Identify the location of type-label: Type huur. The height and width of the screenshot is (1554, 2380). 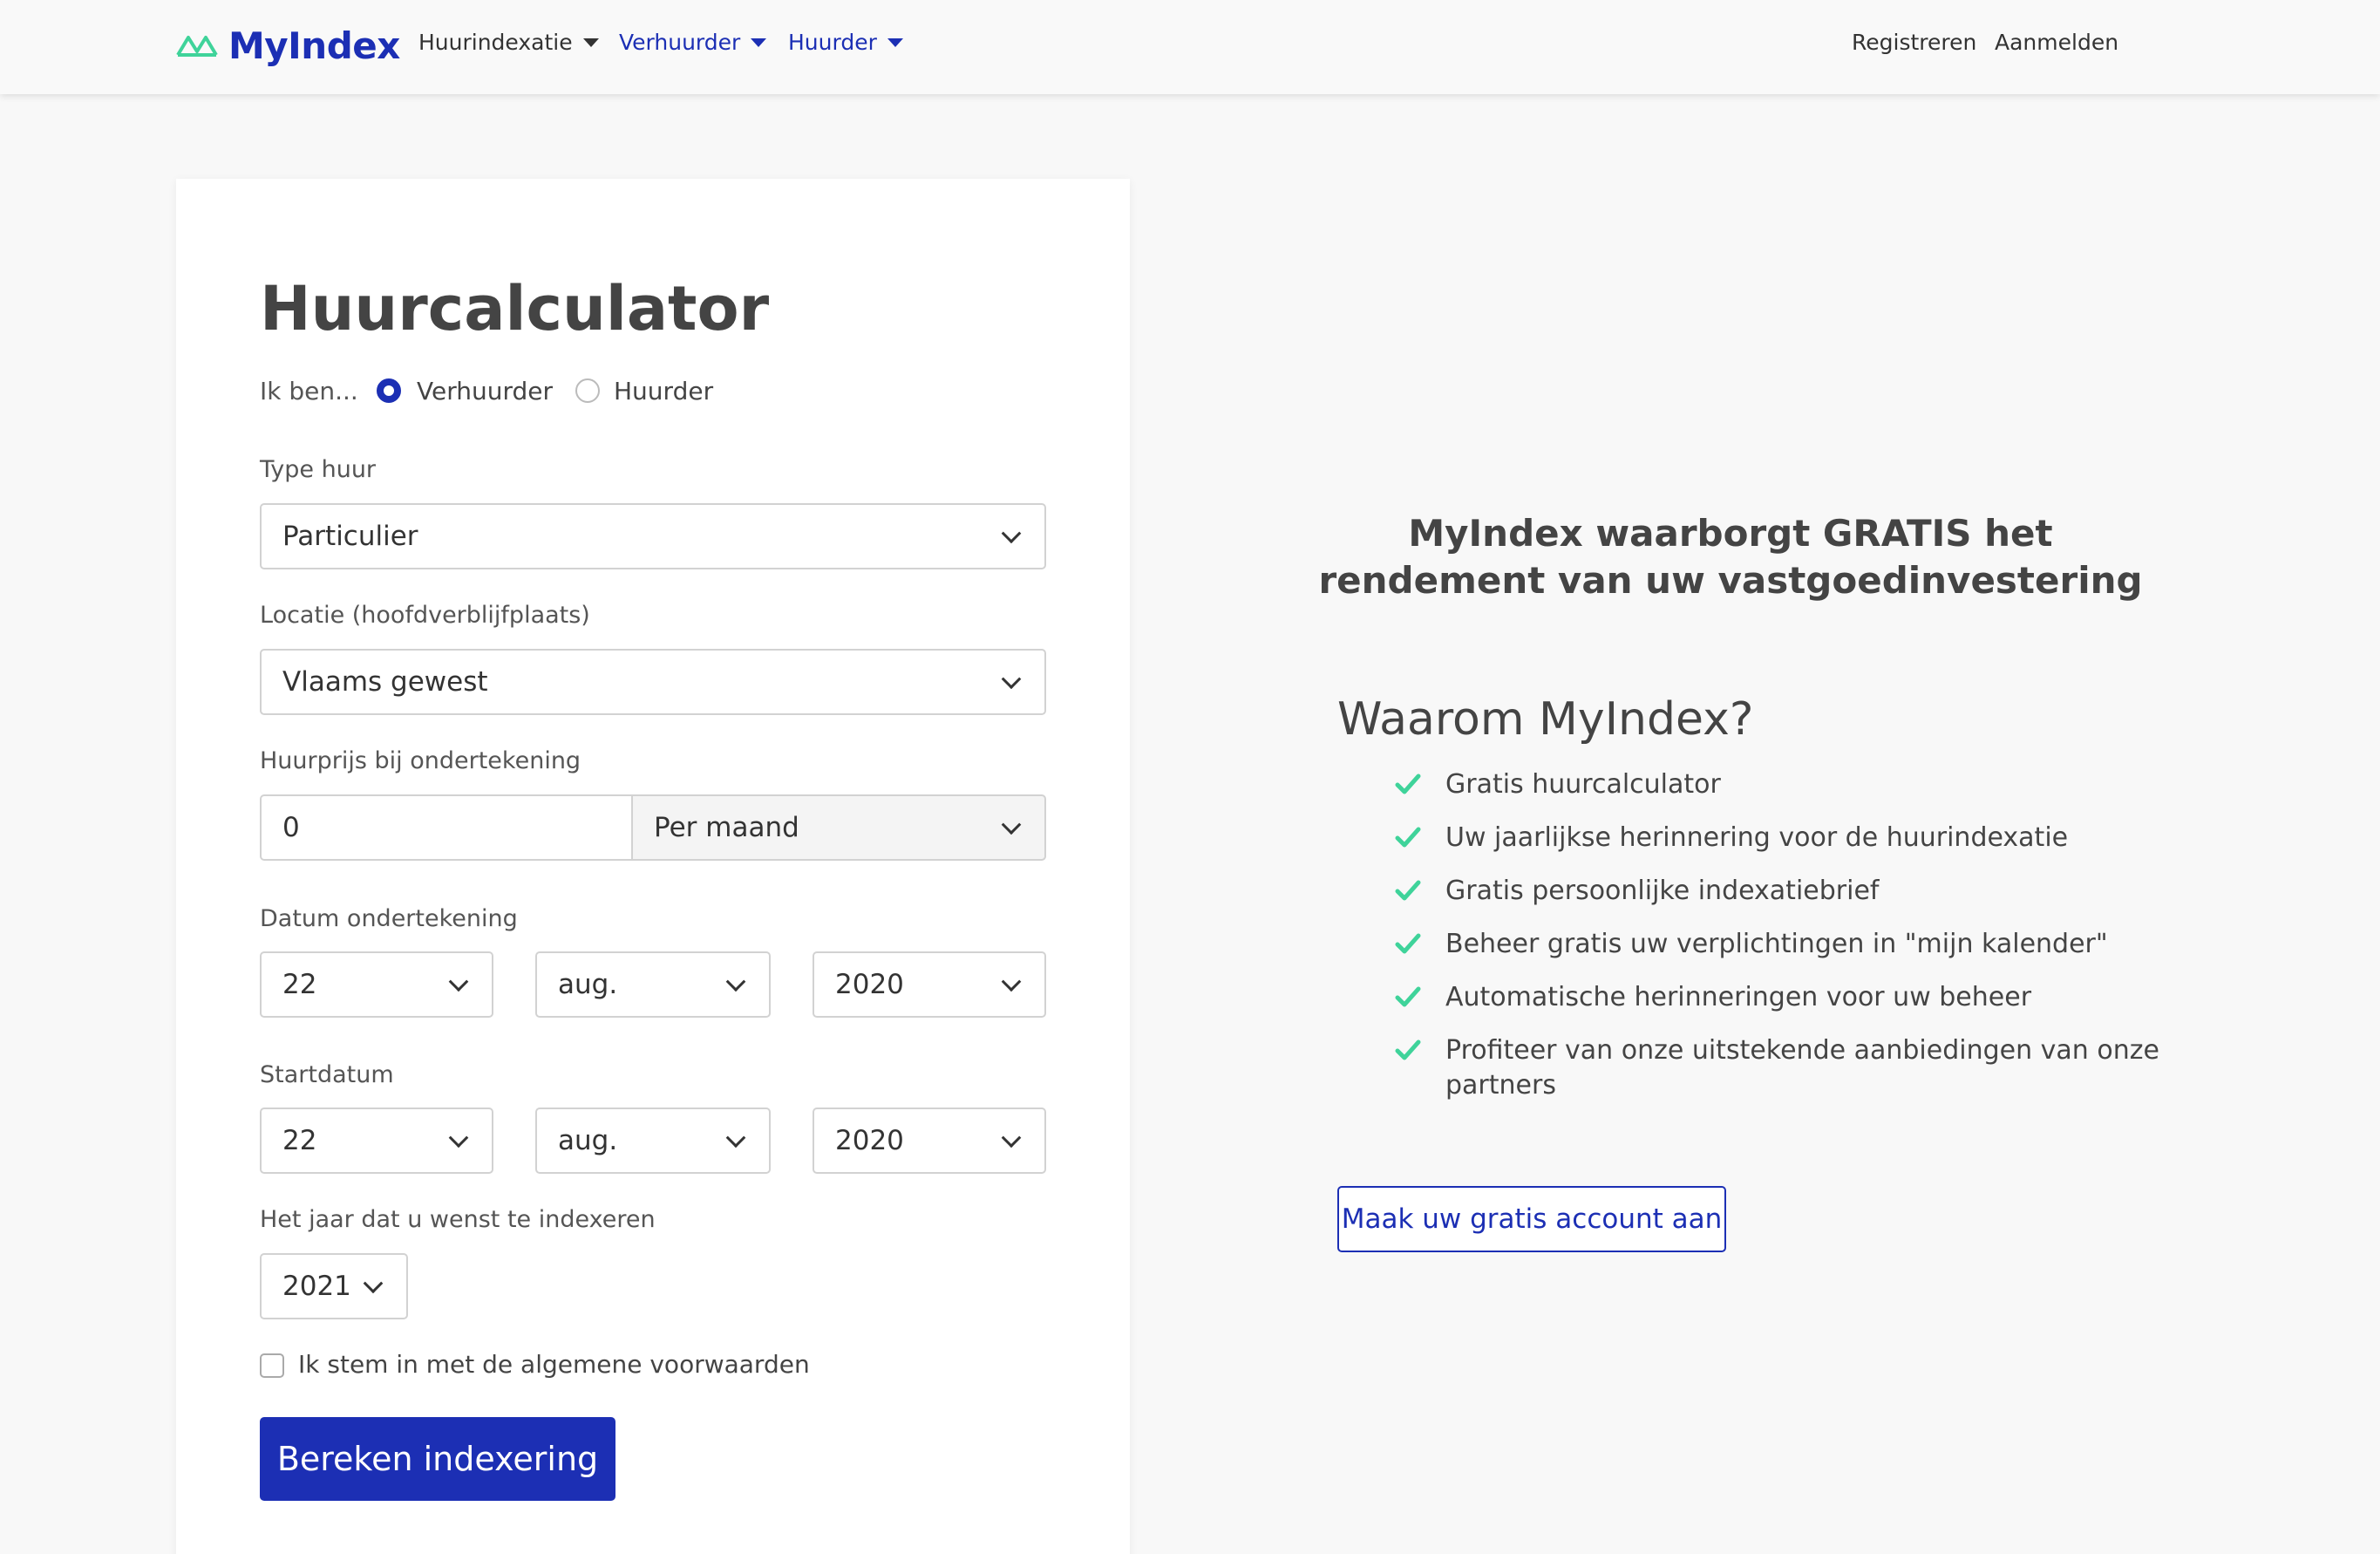
(318, 469).